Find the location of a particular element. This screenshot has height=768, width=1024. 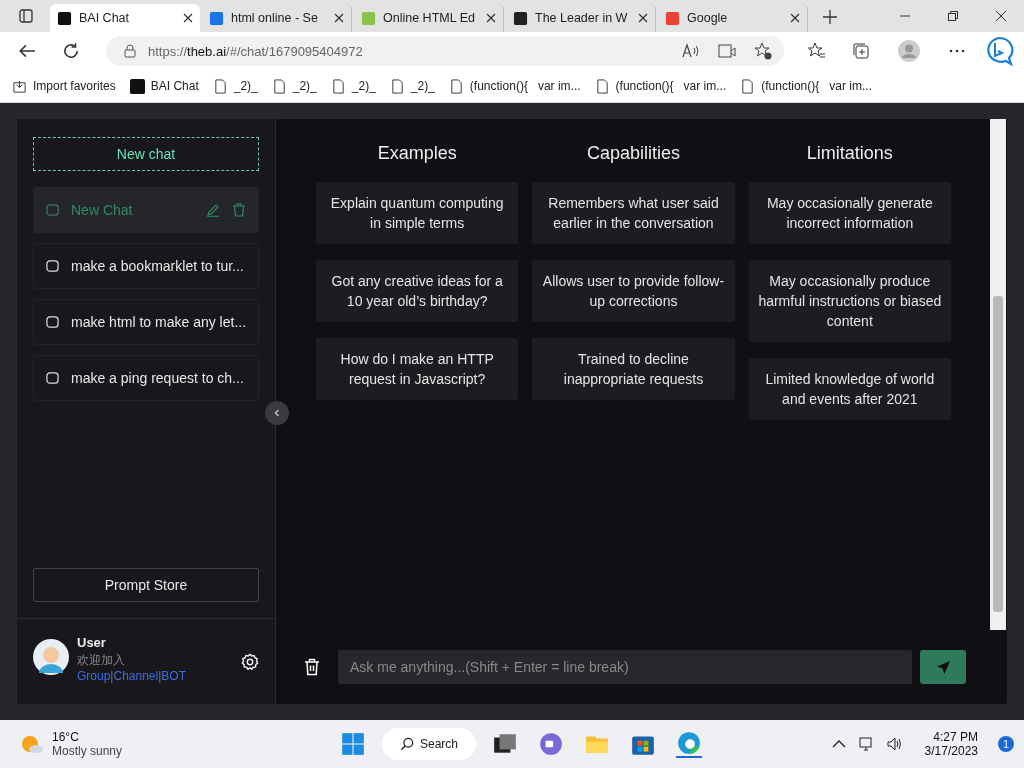

prompt-card: Explain quantum computing in simple terms is located at coordinates (417, 213).